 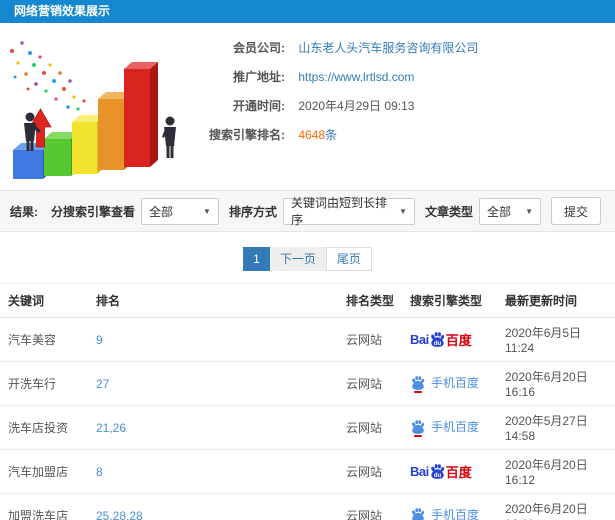 I want to click on ranking-count-suffix: 条, so click(x=331, y=135).